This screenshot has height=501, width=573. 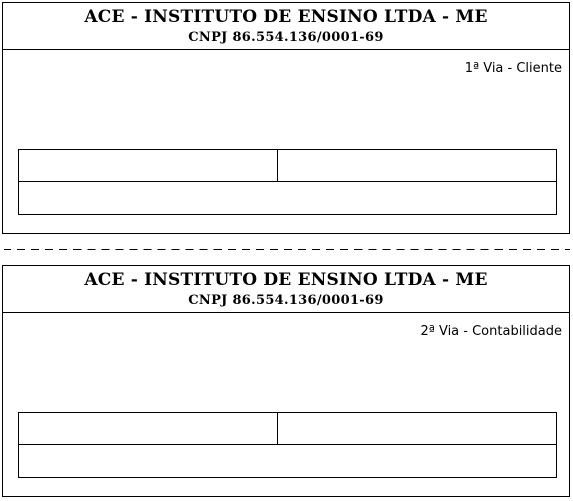 What do you see at coordinates (287, 249) in the screenshot?
I see `cut-line-divider` at bounding box center [287, 249].